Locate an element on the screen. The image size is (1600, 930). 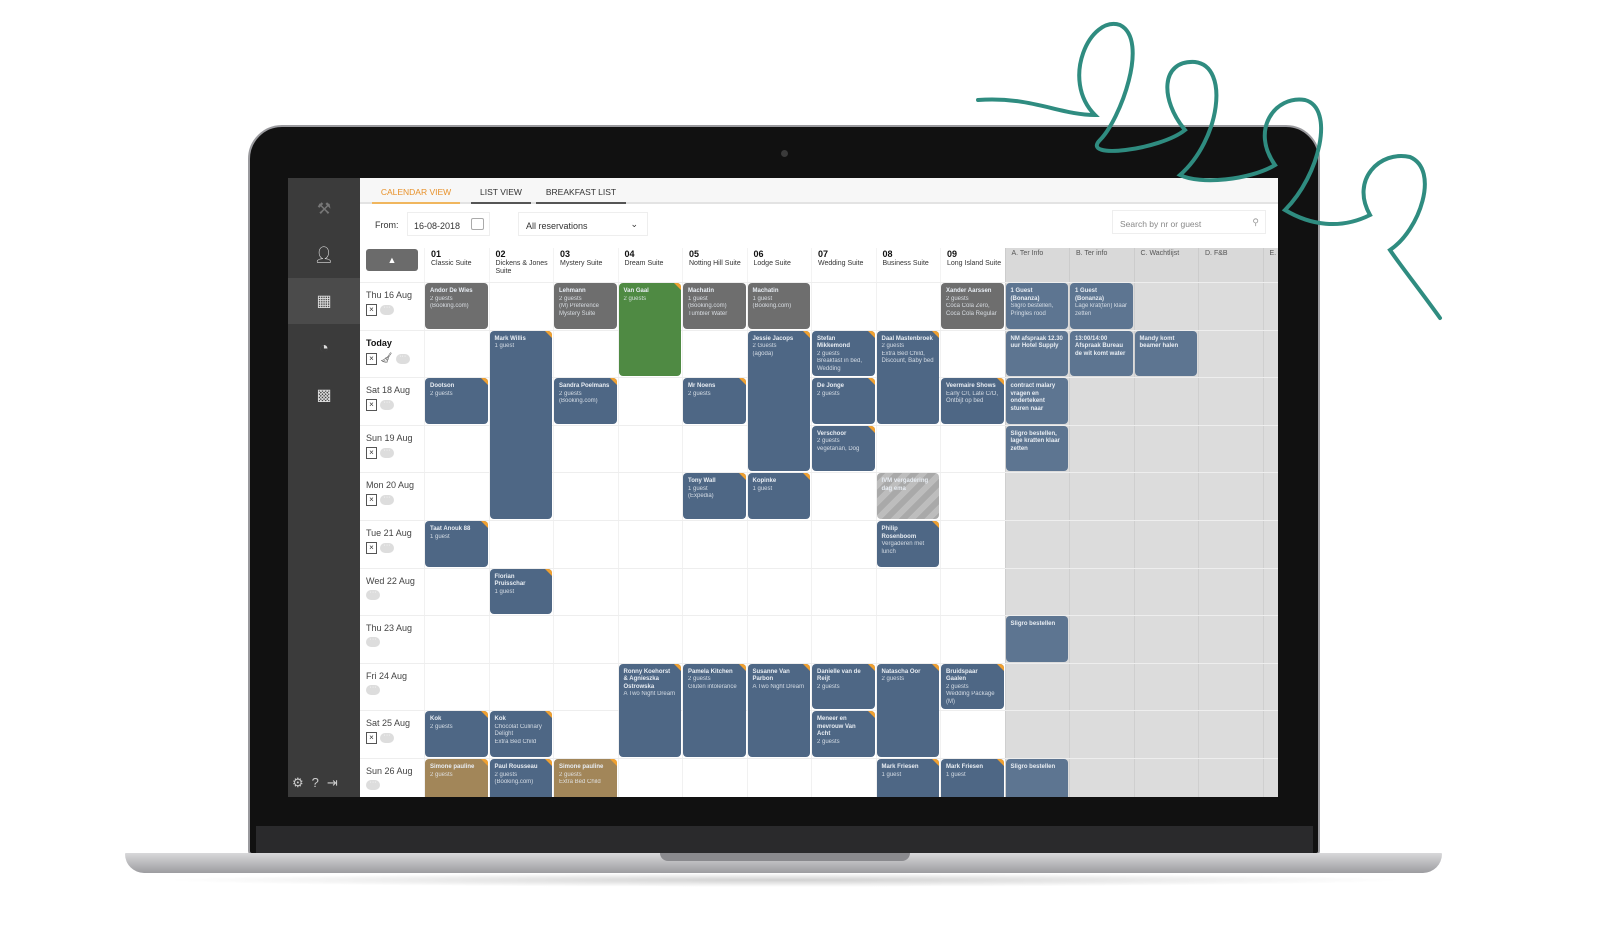
booking-card: Pamela Kitchen 2 guests Gluten intolerance is located at coordinates (714, 710).